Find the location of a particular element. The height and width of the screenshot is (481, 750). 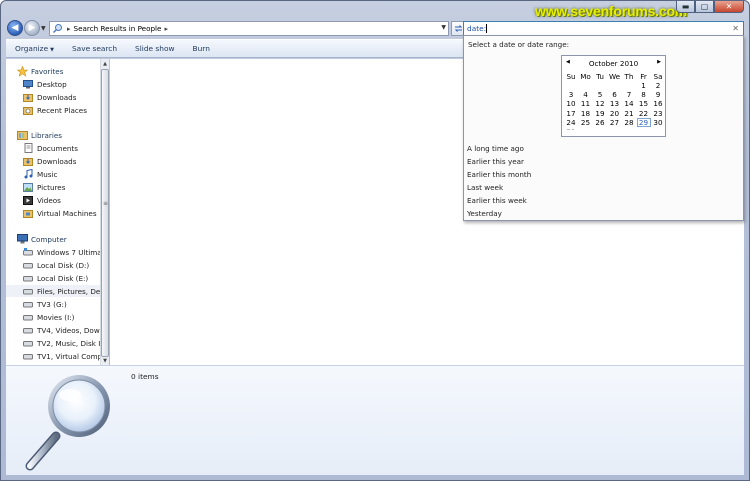

nav-drive: Movies (I:) is located at coordinates (63, 317).